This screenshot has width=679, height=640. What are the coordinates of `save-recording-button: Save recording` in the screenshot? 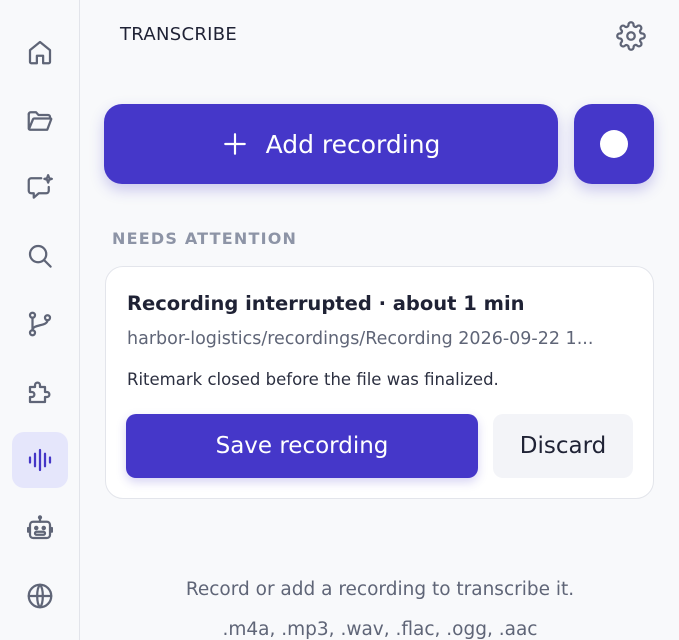 It's located at (302, 446).